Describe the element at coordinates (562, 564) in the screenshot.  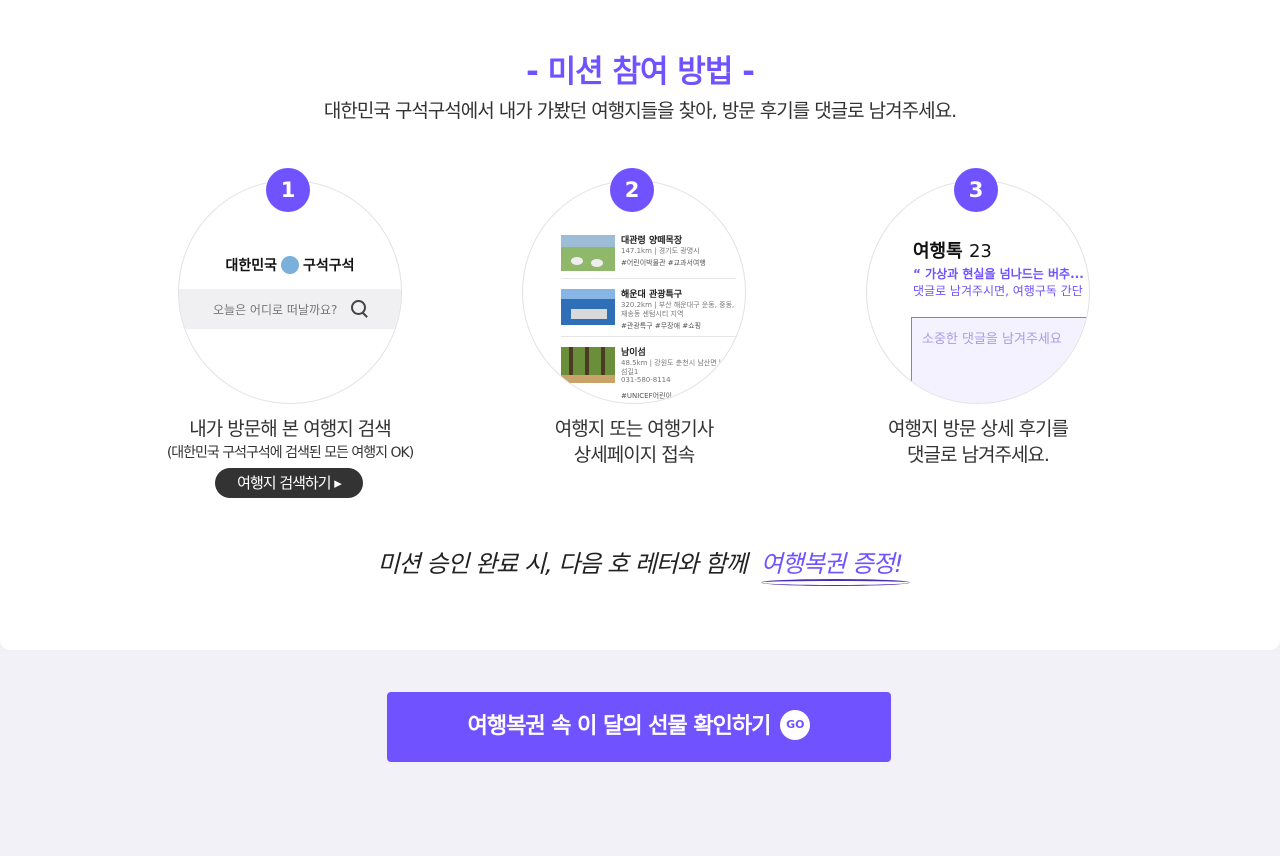
I see `mission-note-text: 미션 승인 완료 시, 다음 호 레터와 함께` at that location.